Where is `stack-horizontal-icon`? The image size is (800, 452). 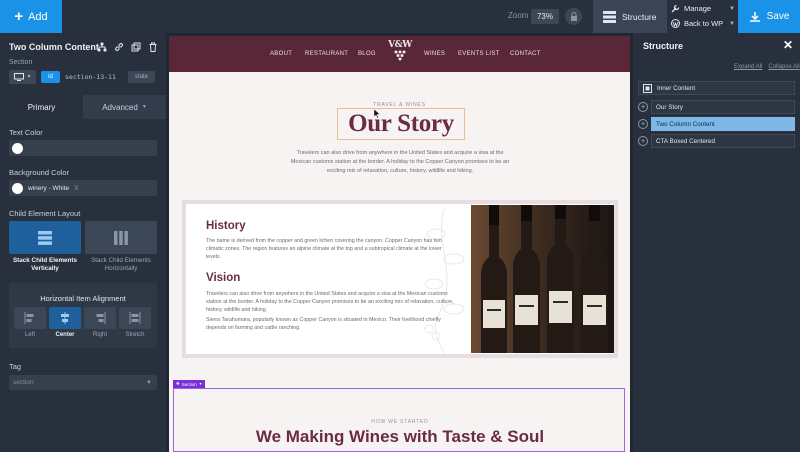 stack-horizontal-icon is located at coordinates (121, 237).